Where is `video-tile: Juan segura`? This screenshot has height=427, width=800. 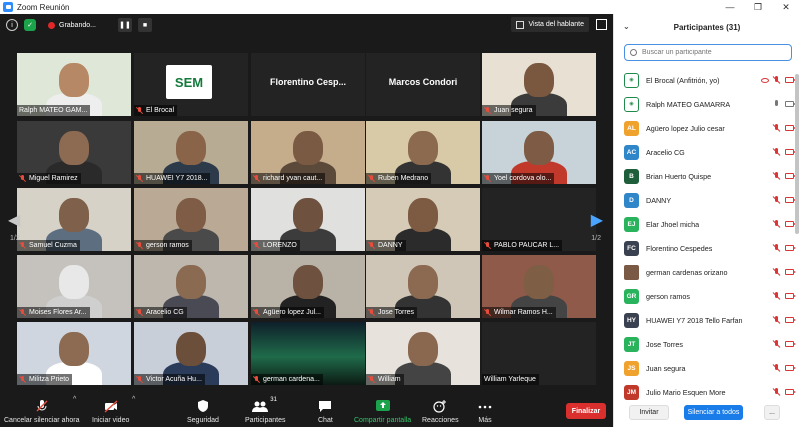 video-tile: Juan segura is located at coordinates (539, 84).